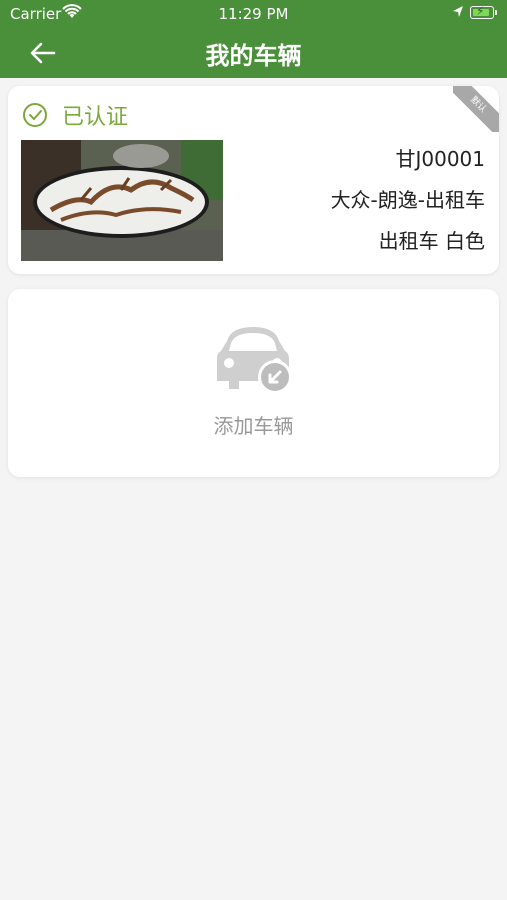  What do you see at coordinates (253, 426) in the screenshot?
I see `add-vehicle-label: 添加车辆` at bounding box center [253, 426].